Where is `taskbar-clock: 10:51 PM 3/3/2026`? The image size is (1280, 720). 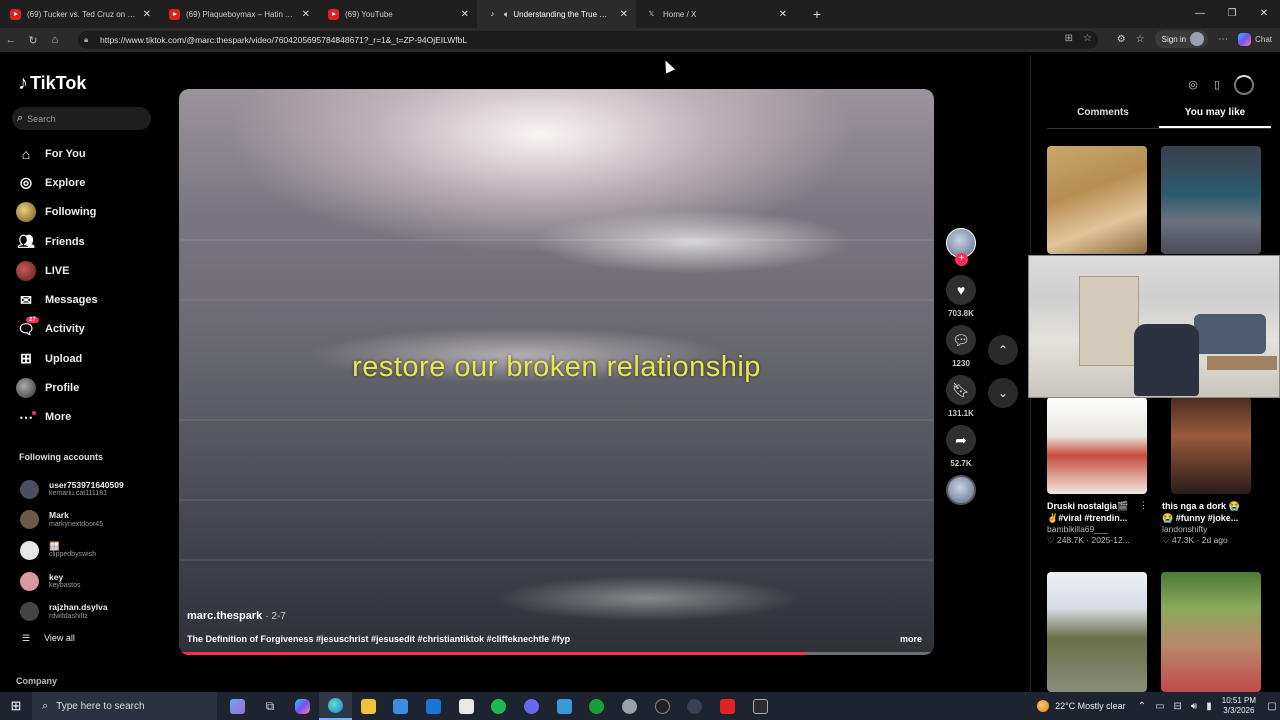
taskbar-clock: 10:51 PM 3/3/2026 is located at coordinates (1239, 706).